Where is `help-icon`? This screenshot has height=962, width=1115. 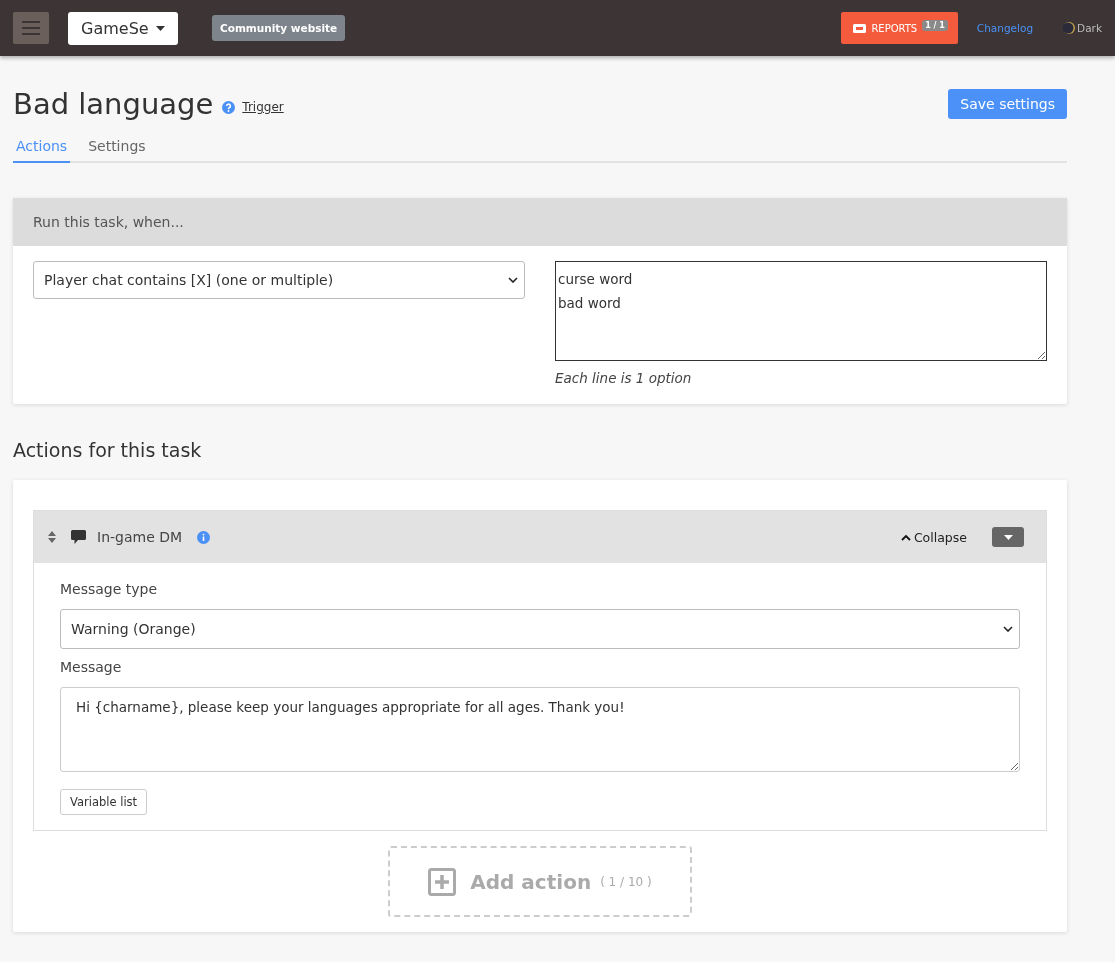 help-icon is located at coordinates (229, 107).